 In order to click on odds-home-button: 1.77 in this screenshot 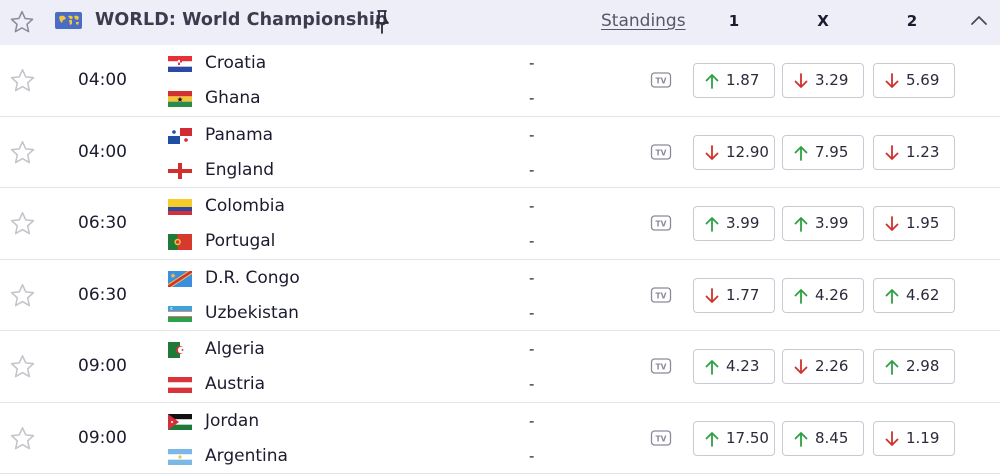, I will do `click(734, 295)`.